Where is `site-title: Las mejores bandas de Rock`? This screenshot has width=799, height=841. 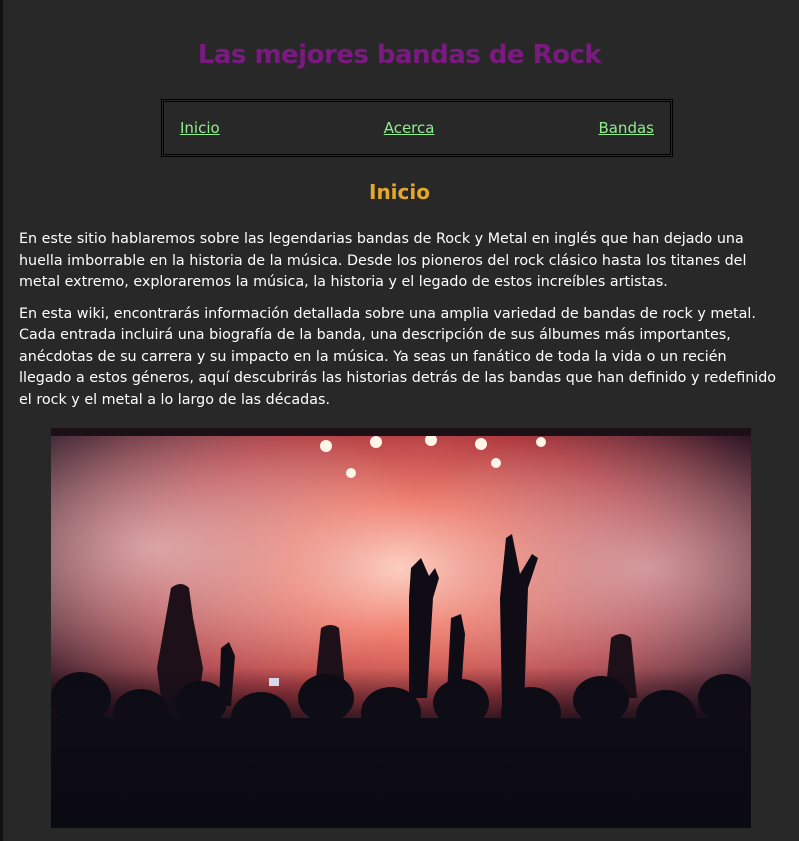 site-title: Las mejores bandas de Rock is located at coordinates (399, 55).